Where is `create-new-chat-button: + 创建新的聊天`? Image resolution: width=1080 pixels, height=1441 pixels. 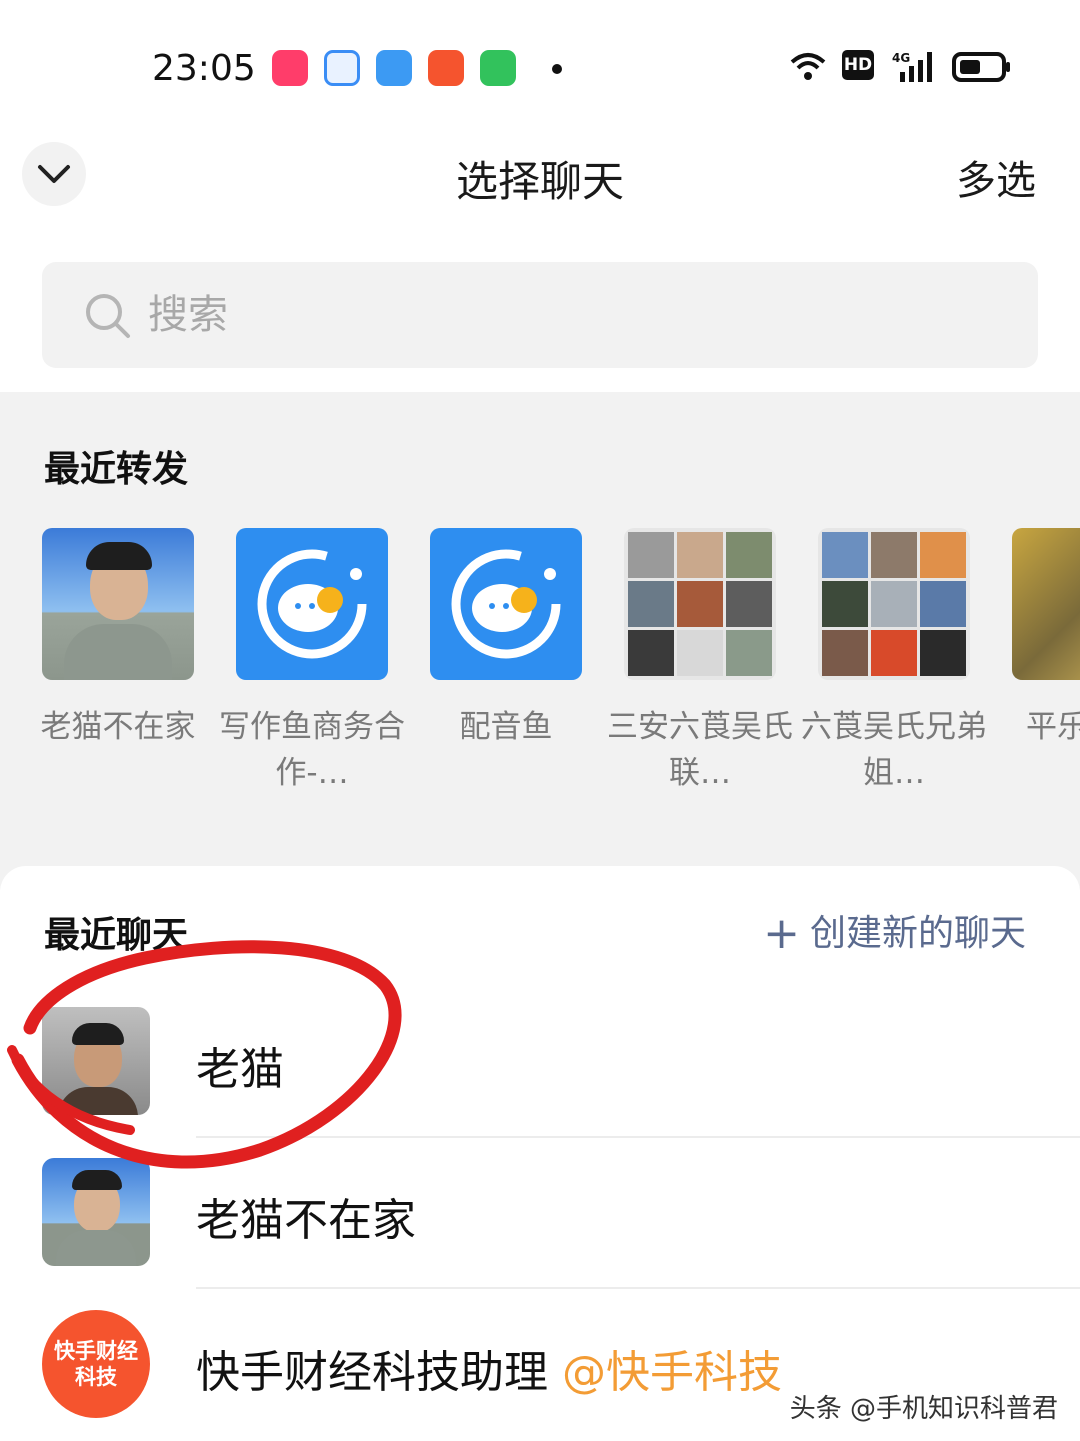 create-new-chat-button: + 创建新的聊天 is located at coordinates (894, 931).